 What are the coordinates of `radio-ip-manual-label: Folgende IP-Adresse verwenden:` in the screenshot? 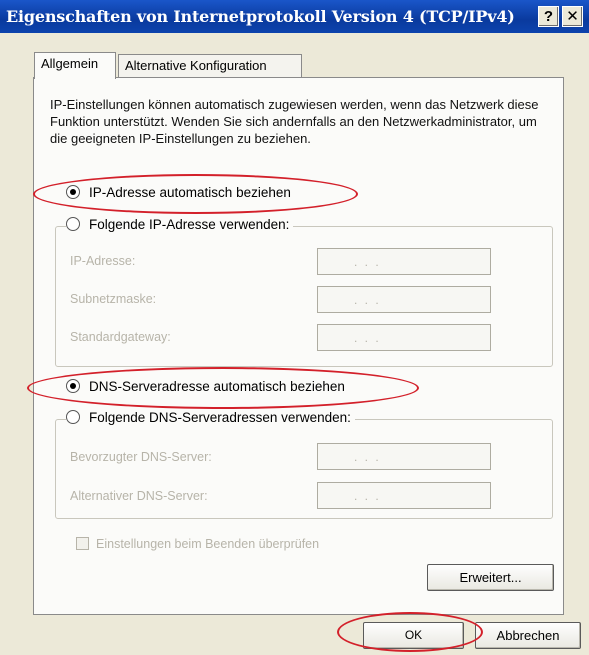 It's located at (189, 224).